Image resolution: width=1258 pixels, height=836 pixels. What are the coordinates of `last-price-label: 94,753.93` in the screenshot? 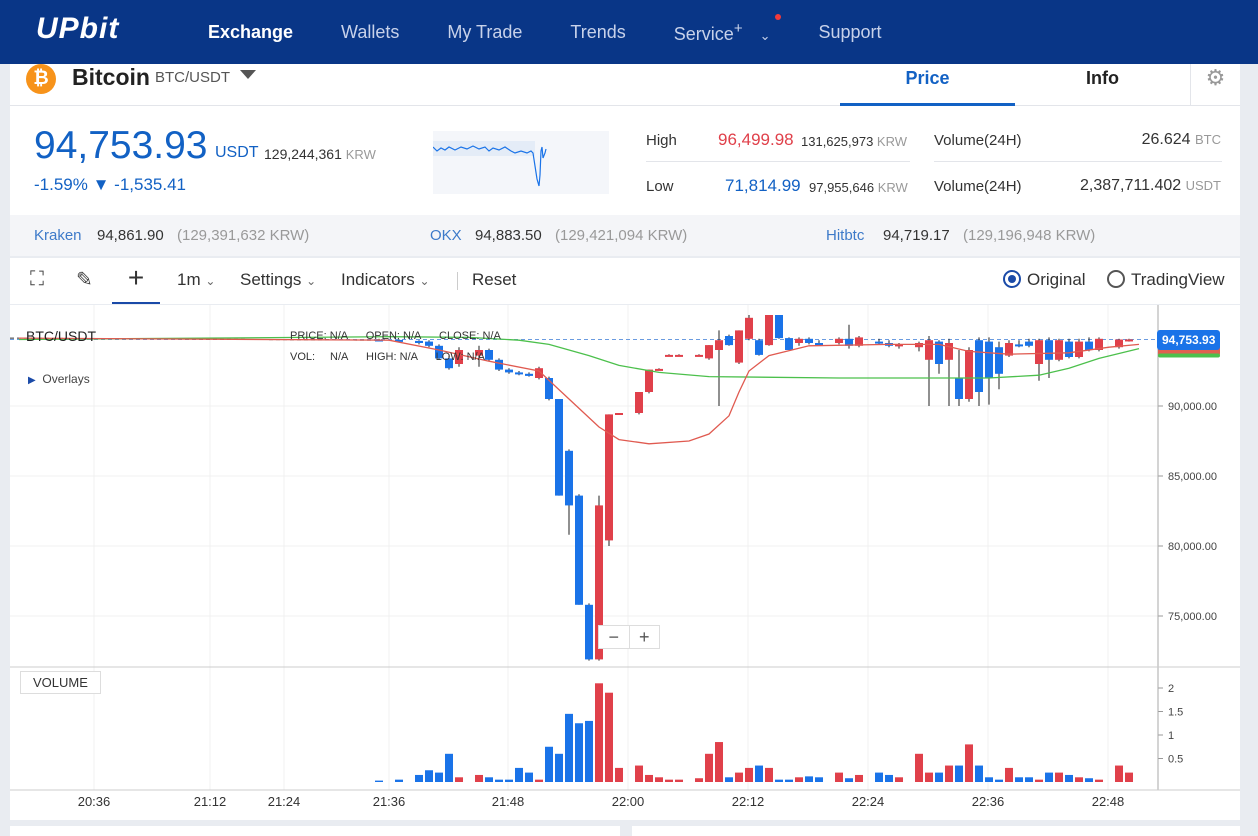 It's located at (1189, 340).